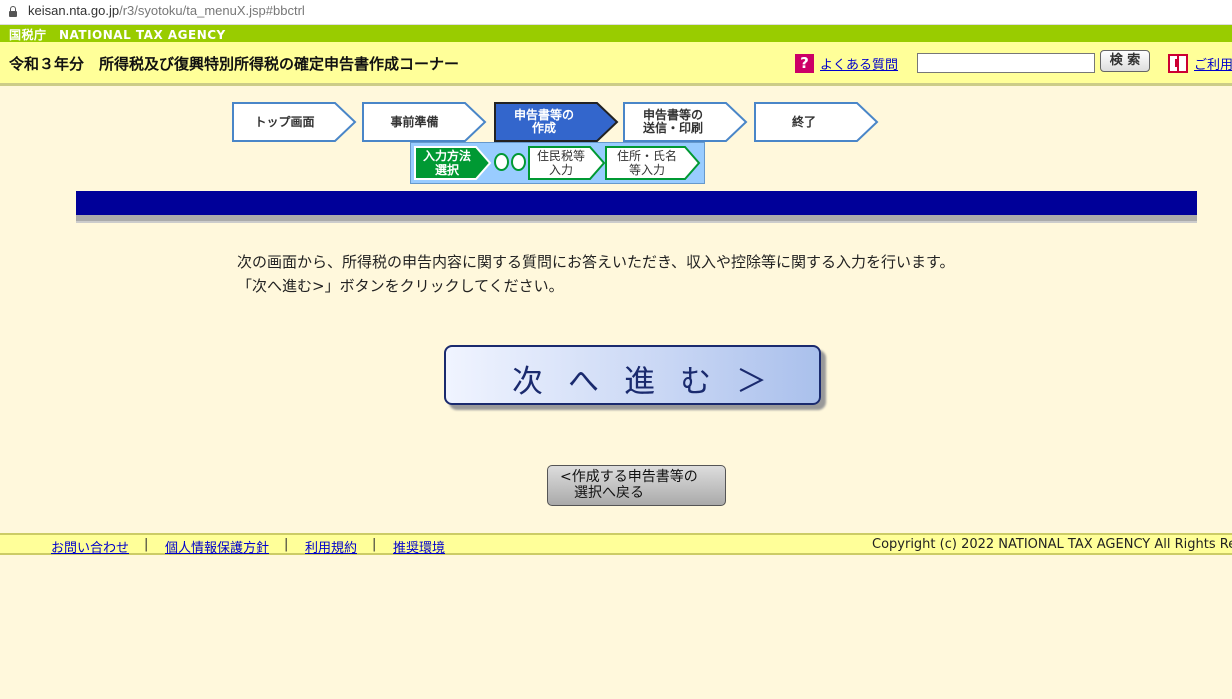 This screenshot has width=1232, height=699. What do you see at coordinates (1125, 61) in the screenshot?
I see `search-button: 検 索` at bounding box center [1125, 61].